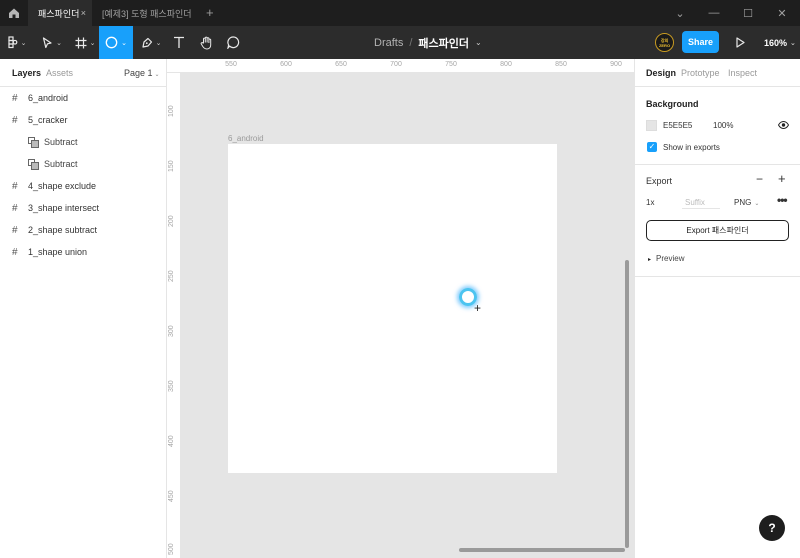  What do you see at coordinates (83, 98) in the screenshot?
I see `layer-item: # 6_android` at bounding box center [83, 98].